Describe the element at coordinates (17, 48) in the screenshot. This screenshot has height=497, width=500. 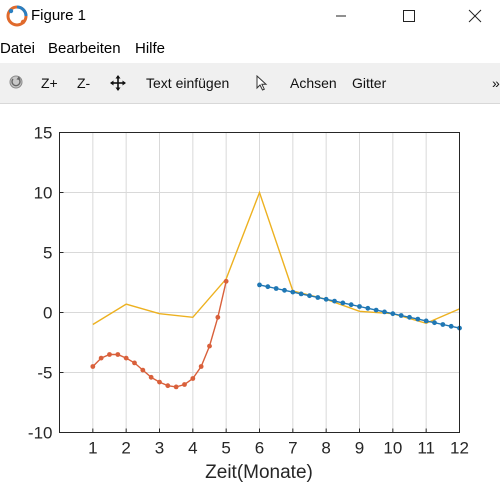
I see `menu-datei: Datei` at that location.